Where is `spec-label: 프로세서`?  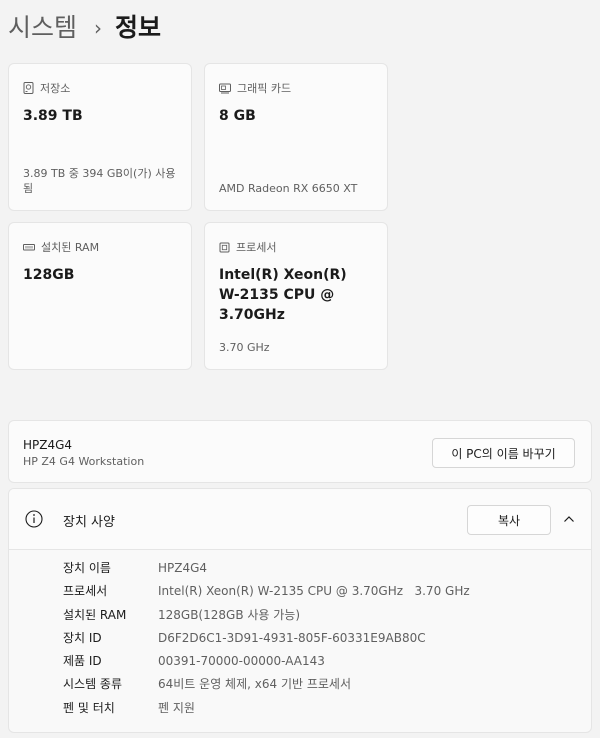
spec-label: 프로세서 is located at coordinates (85, 591).